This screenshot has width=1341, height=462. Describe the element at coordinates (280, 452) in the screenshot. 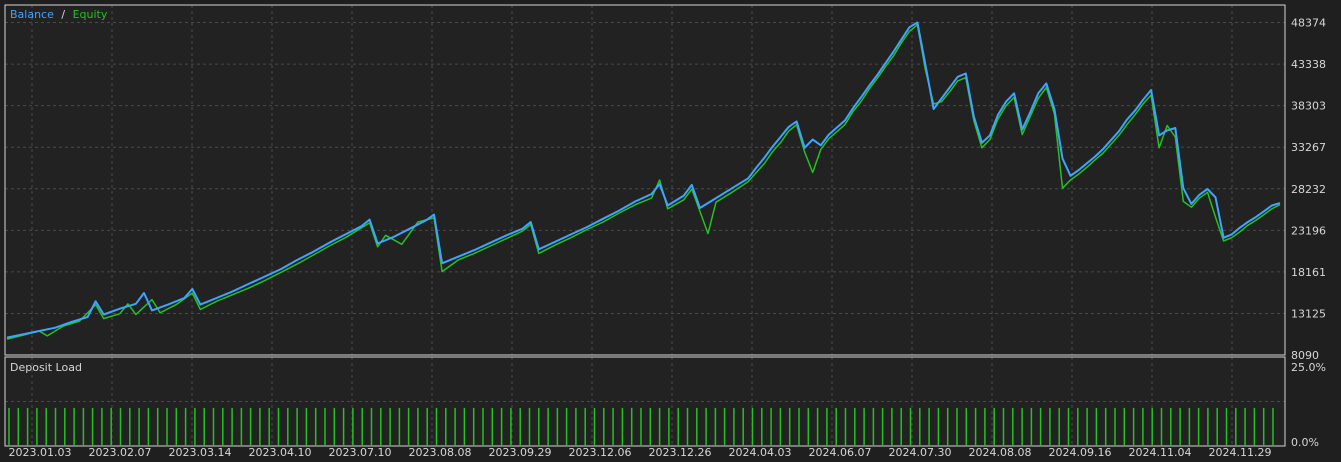

I see `x-tick-label: 2023.04.10` at that location.